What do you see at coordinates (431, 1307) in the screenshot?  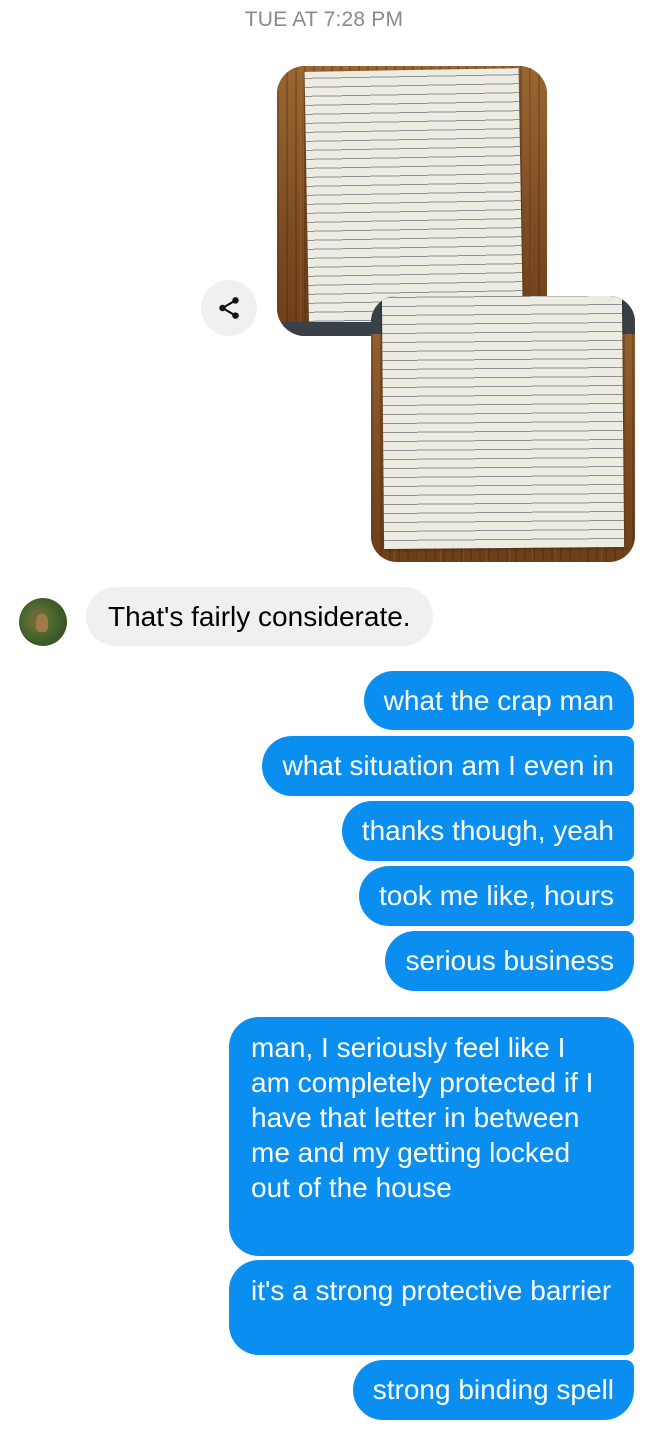 I see `outgoing-message: it's a strong protective barrier` at bounding box center [431, 1307].